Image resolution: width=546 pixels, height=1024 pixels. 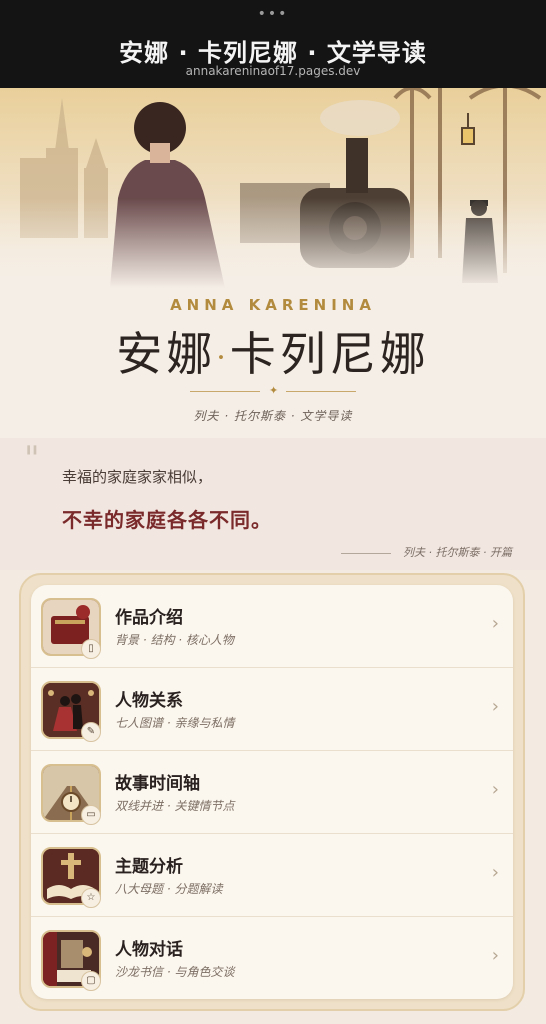 What do you see at coordinates (272, 958) in the screenshot?
I see `menu-item-dialogue: ▢ 人物对话 沙龙书信 · 与角色交谈 ›` at bounding box center [272, 958].